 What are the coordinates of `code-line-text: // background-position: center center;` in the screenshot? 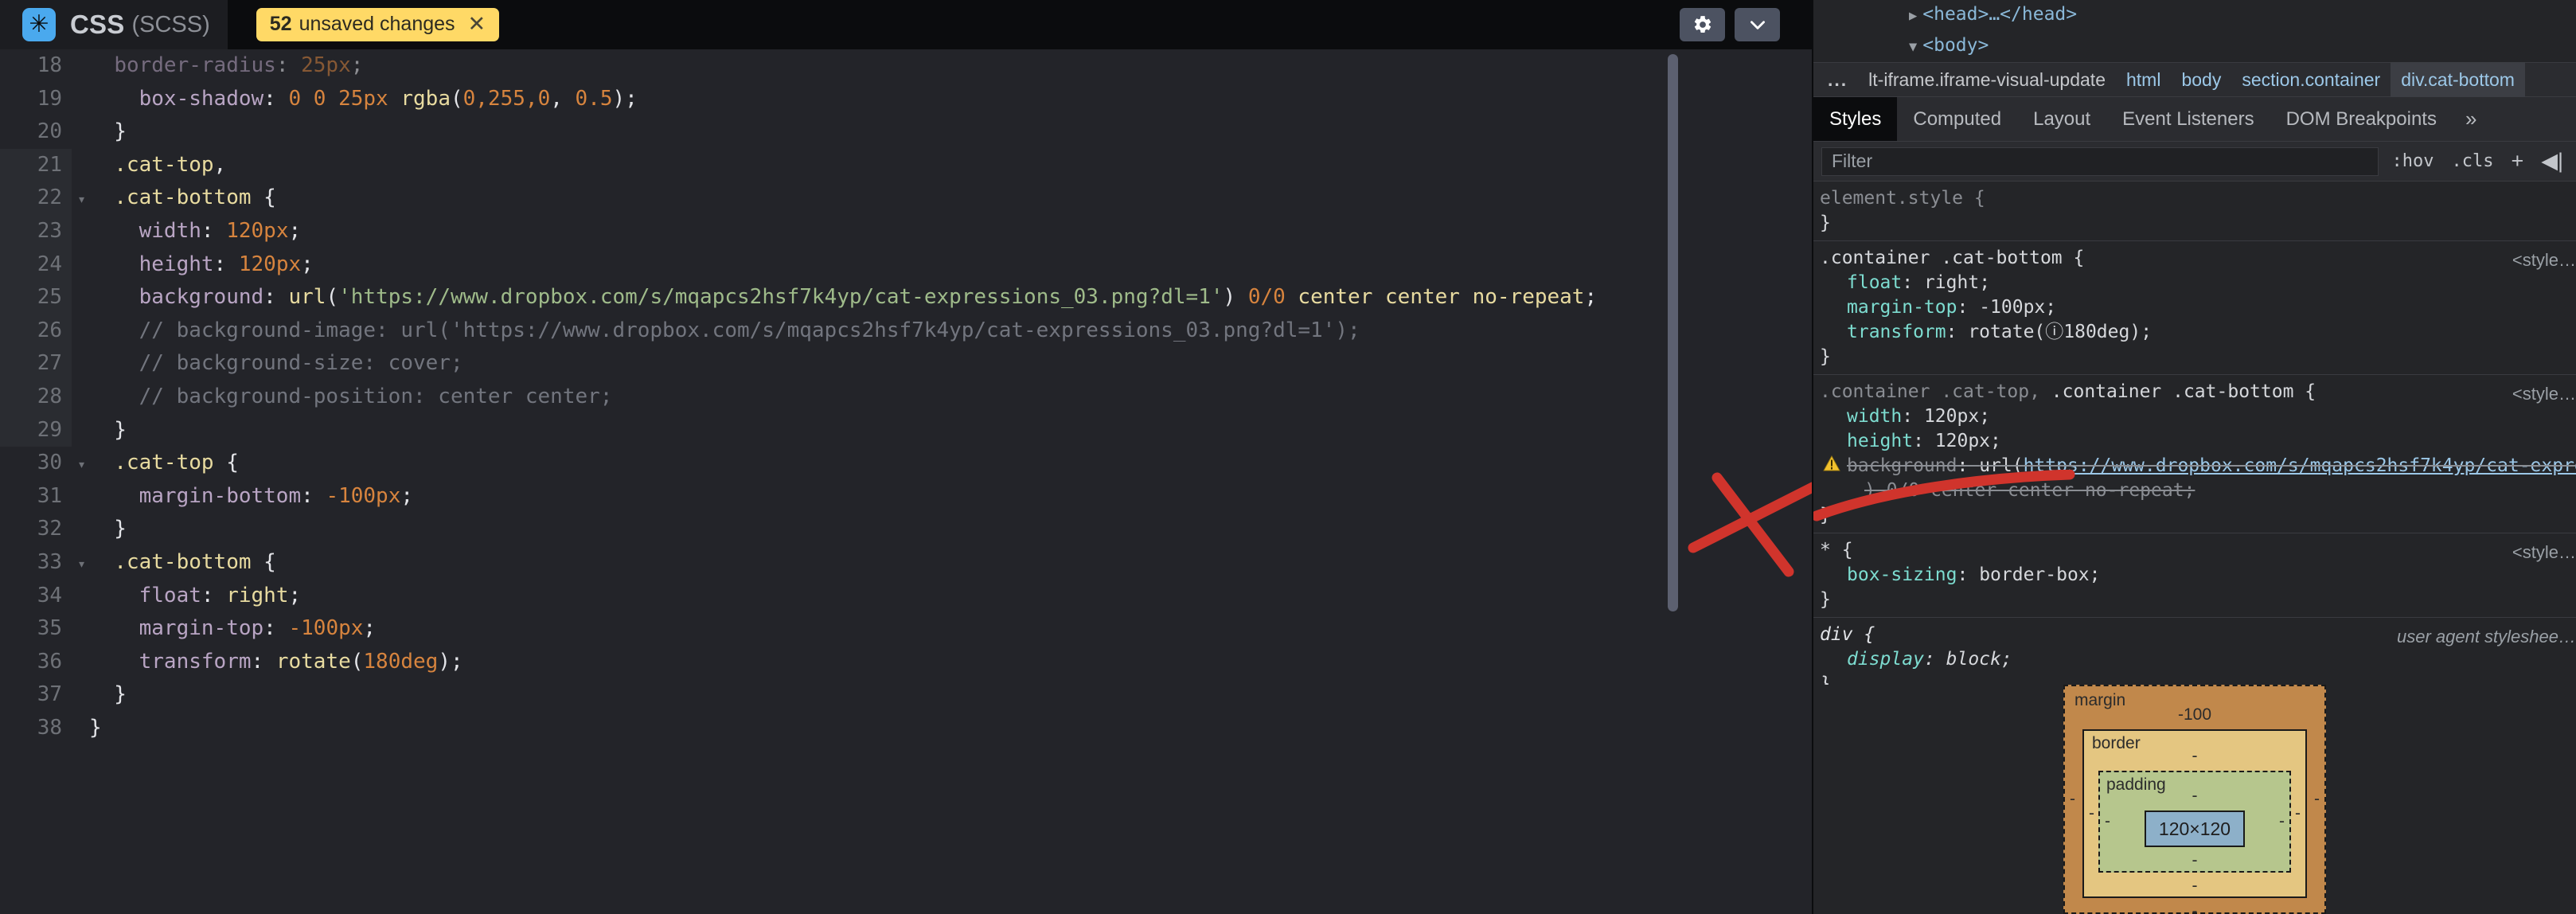 It's located at (342, 397).